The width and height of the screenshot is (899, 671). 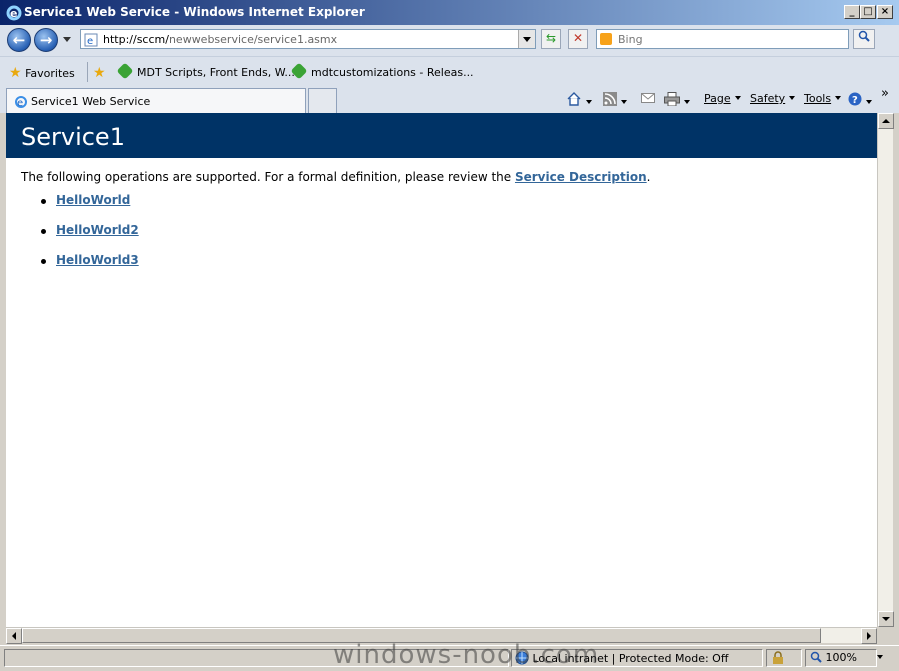 I want to click on close-button: ×, so click(x=885, y=12).